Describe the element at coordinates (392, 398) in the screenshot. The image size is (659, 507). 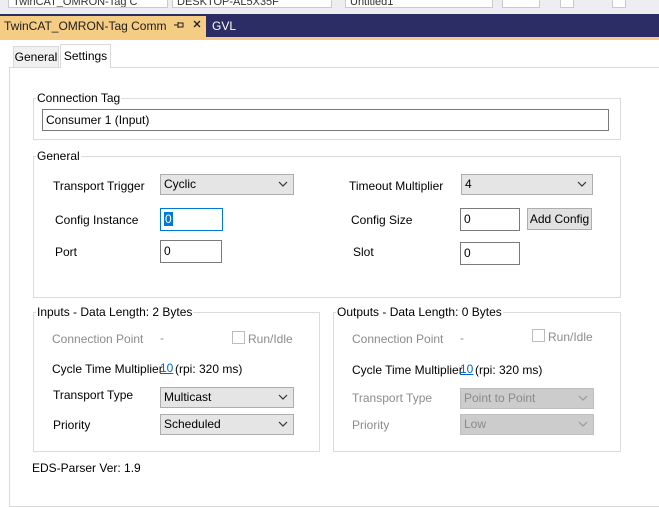
I see `outputs-transport-type-label: Transport Type` at that location.